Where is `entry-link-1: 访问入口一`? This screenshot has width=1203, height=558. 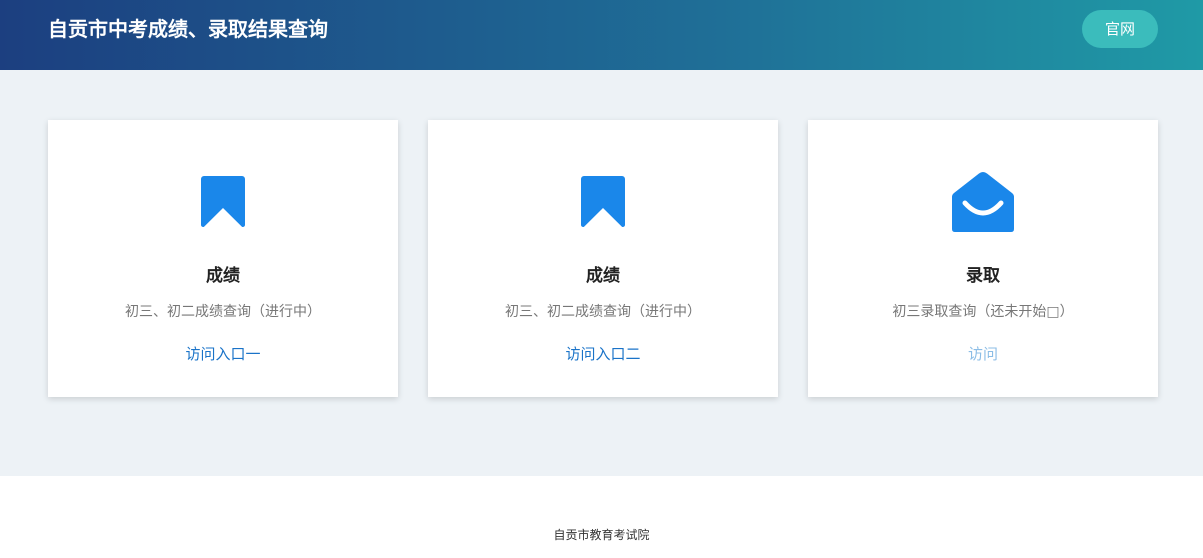 entry-link-1: 访问入口一 is located at coordinates (223, 354).